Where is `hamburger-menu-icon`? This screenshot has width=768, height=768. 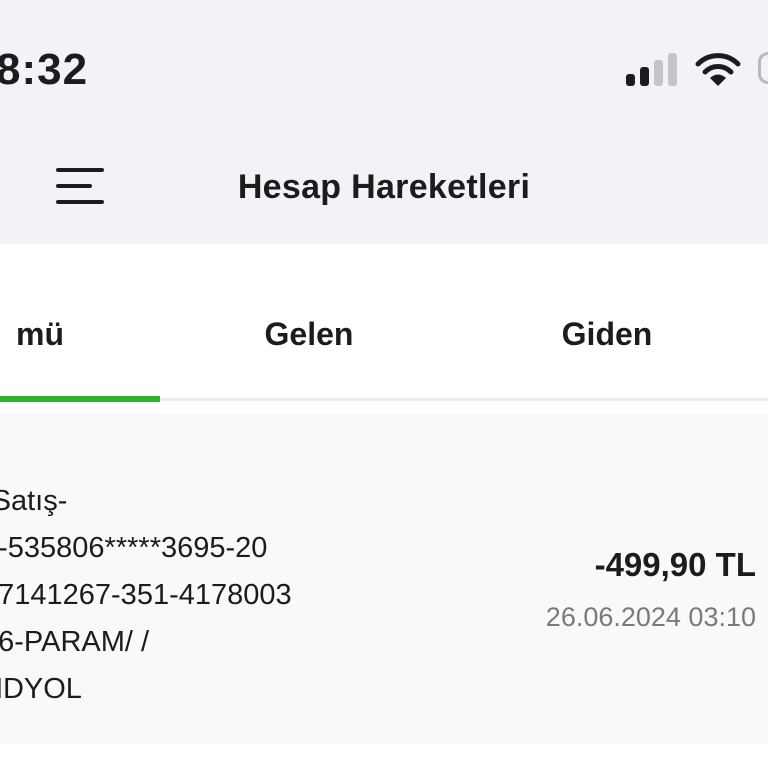 hamburger-menu-icon is located at coordinates (82, 186).